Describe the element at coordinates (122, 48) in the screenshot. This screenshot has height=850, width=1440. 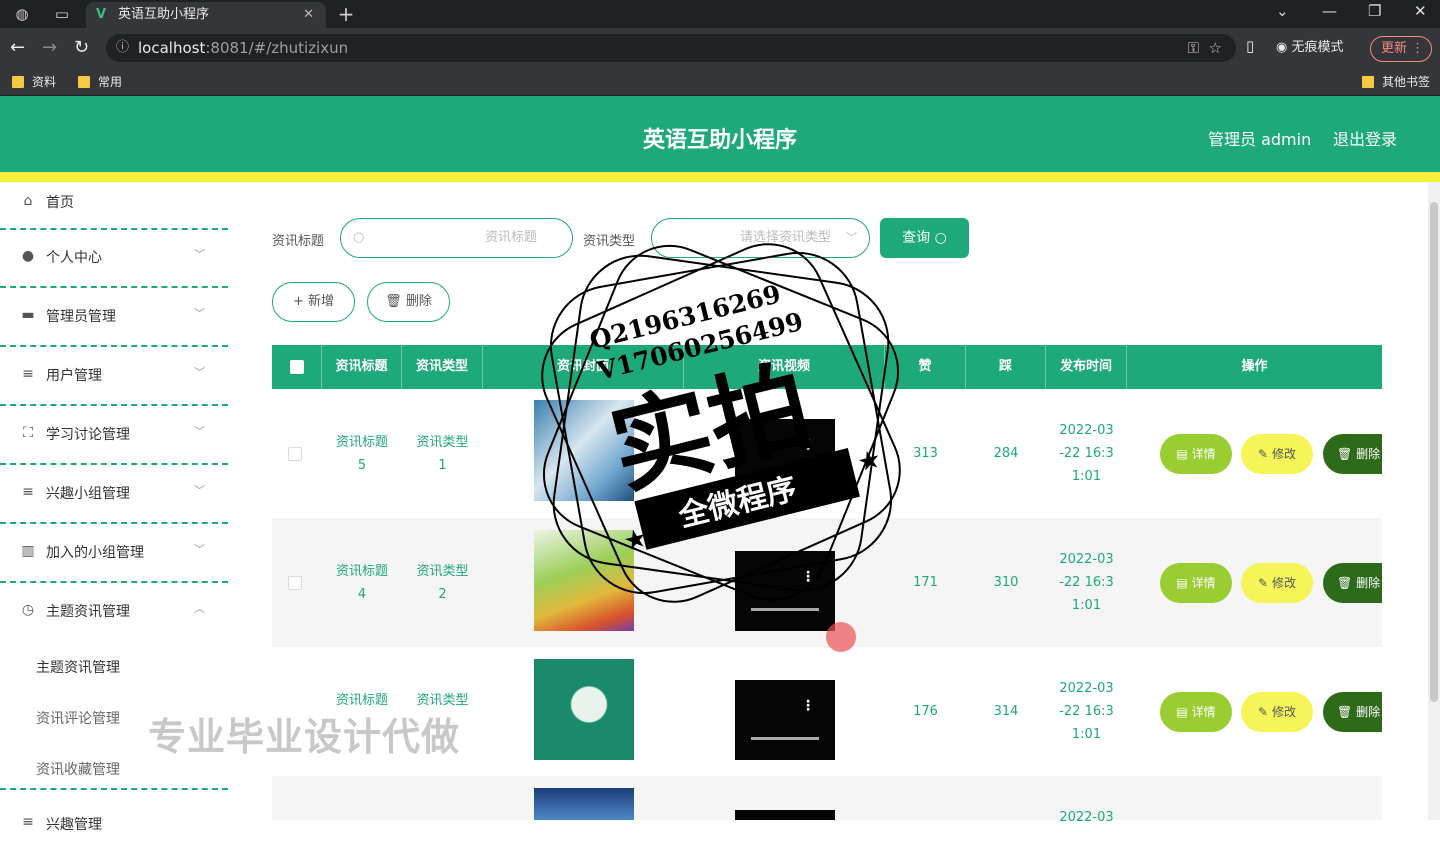
I see `site-info-icon: ⓘ` at that location.